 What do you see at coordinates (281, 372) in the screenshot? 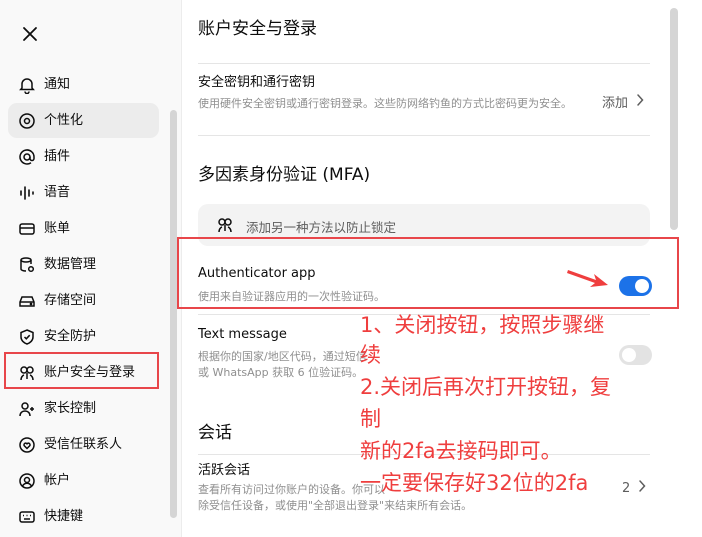
I see `text-message-desc-line2: 或 WhatsApp 获取 6 位验证码。` at bounding box center [281, 372].